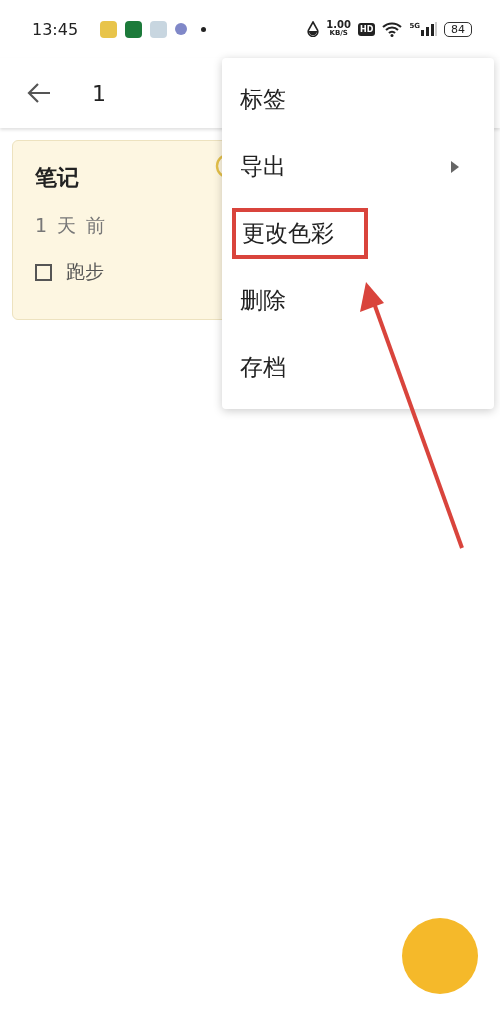 The height and width of the screenshot is (1022, 500). What do you see at coordinates (458, 29) in the screenshot?
I see `battery-indicator: 84` at bounding box center [458, 29].